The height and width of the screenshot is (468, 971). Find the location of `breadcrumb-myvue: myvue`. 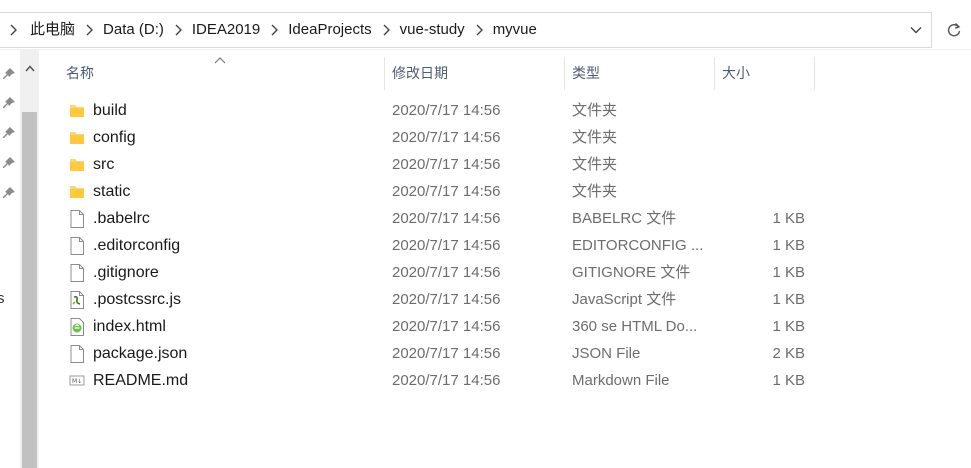

breadcrumb-myvue: myvue is located at coordinates (515, 30).